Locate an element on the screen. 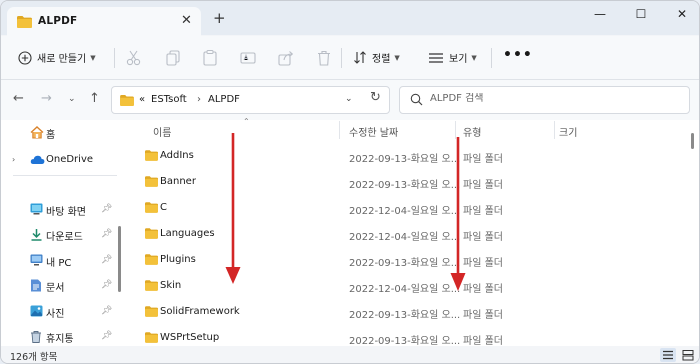 This screenshot has height=364, width=700. column-header-name: 이름 is located at coordinates (162, 131).